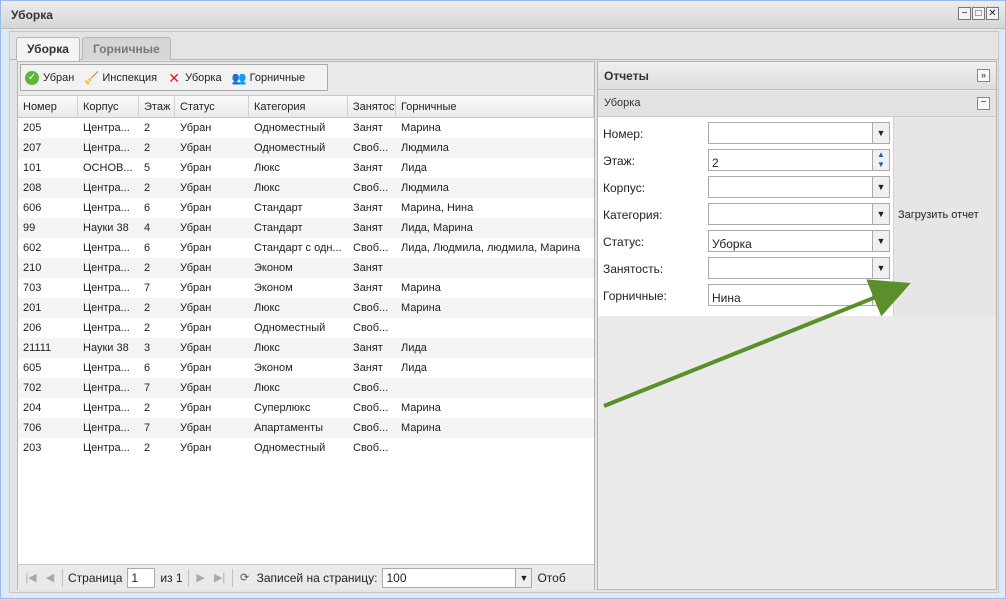 The height and width of the screenshot is (599, 1006). What do you see at coordinates (32, 428) in the screenshot?
I see `cell-number: 706` at bounding box center [32, 428].